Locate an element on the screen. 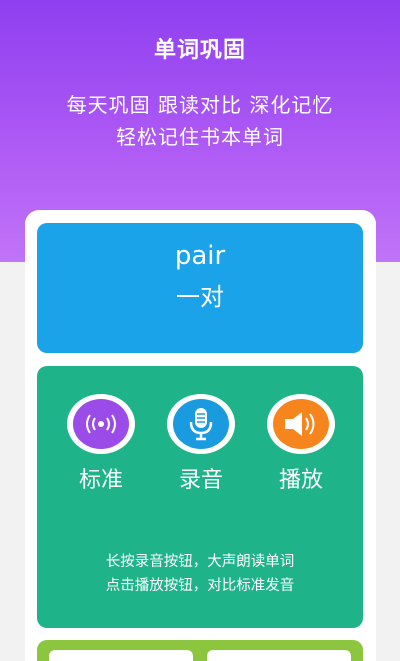  bottom-option-right is located at coordinates (279, 655).